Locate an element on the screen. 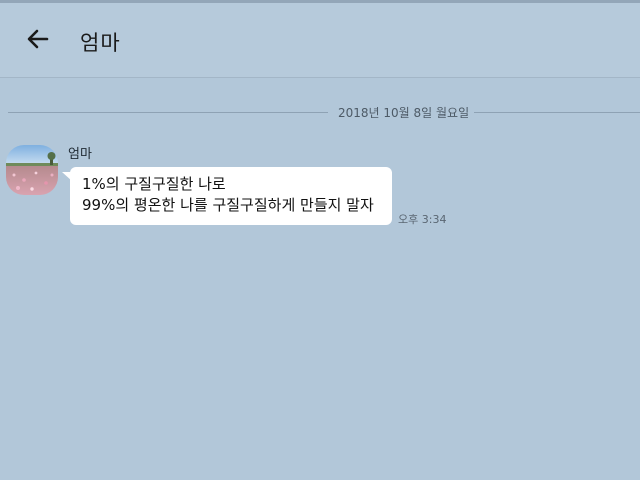 This screenshot has height=480, width=640. avatar is located at coordinates (32, 170).